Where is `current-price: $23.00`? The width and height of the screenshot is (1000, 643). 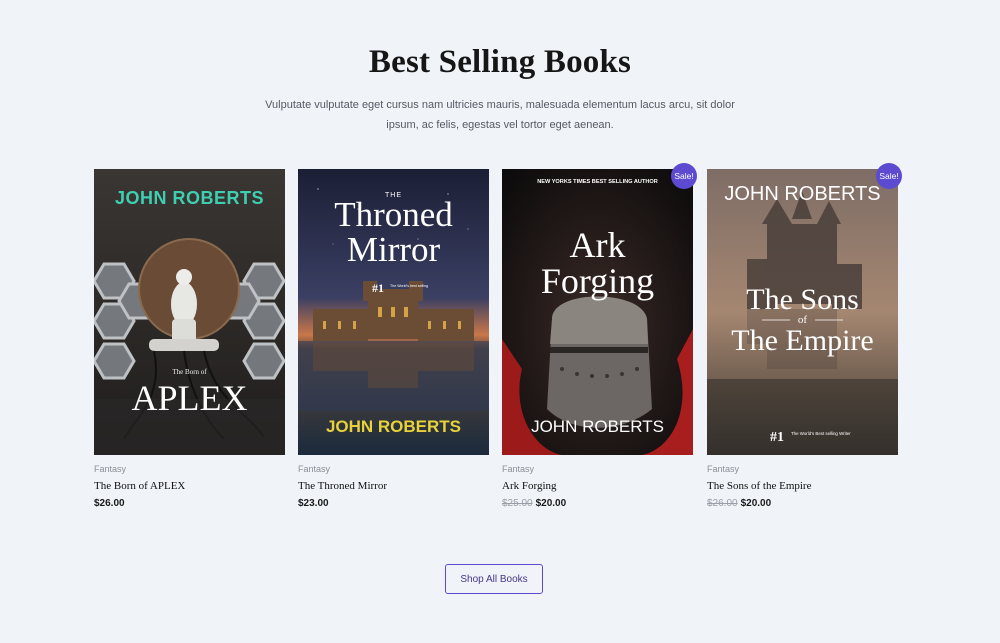
current-price: $23.00 is located at coordinates (313, 503).